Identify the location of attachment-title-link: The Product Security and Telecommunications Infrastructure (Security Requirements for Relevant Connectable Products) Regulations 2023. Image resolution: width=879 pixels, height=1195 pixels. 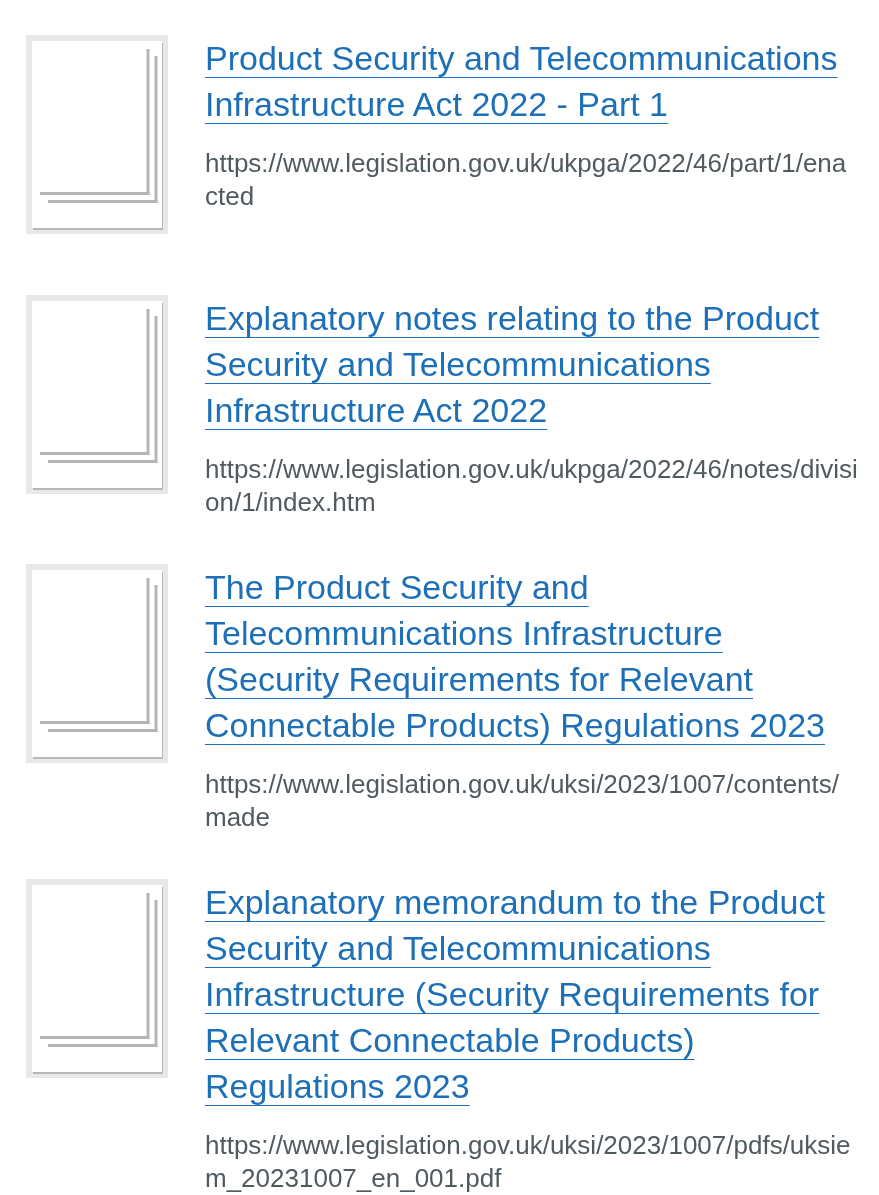
(531, 656).